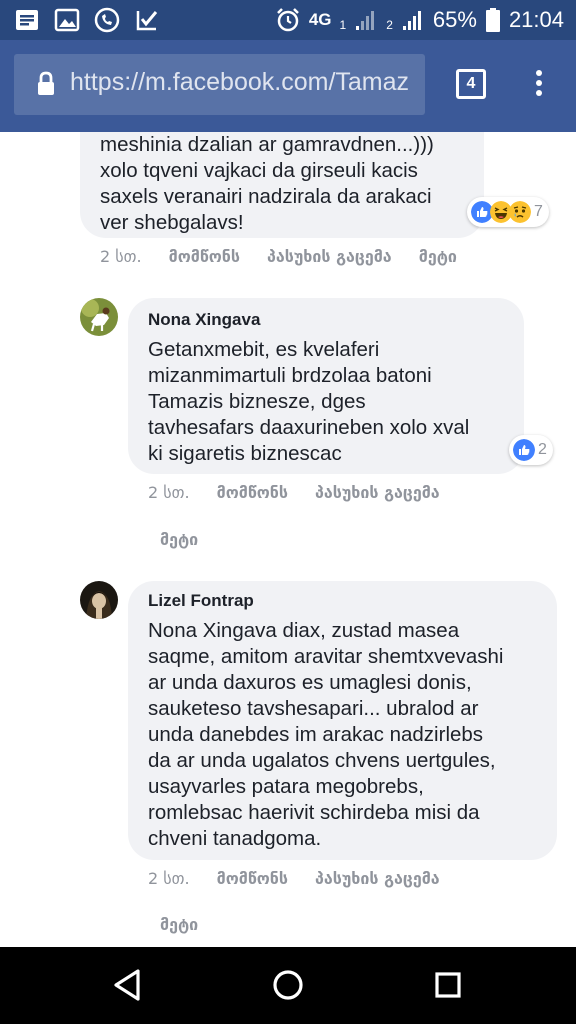 Image resolution: width=576 pixels, height=1024 pixels. What do you see at coordinates (264, 349) in the screenshot?
I see `comment-line: Getanxmebit, es kvelaferi` at bounding box center [264, 349].